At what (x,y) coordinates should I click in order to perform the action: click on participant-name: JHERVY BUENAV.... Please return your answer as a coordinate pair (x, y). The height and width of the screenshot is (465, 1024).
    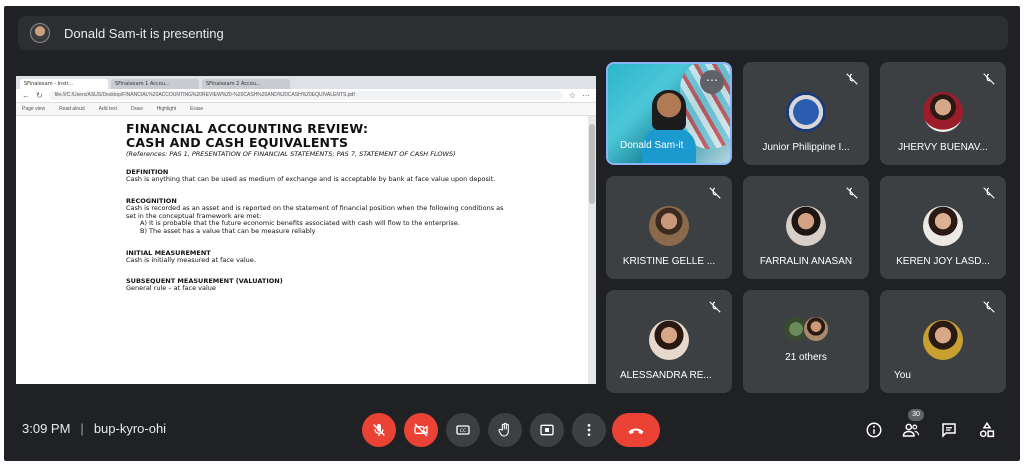
    Looking at the image, I should click on (943, 147).